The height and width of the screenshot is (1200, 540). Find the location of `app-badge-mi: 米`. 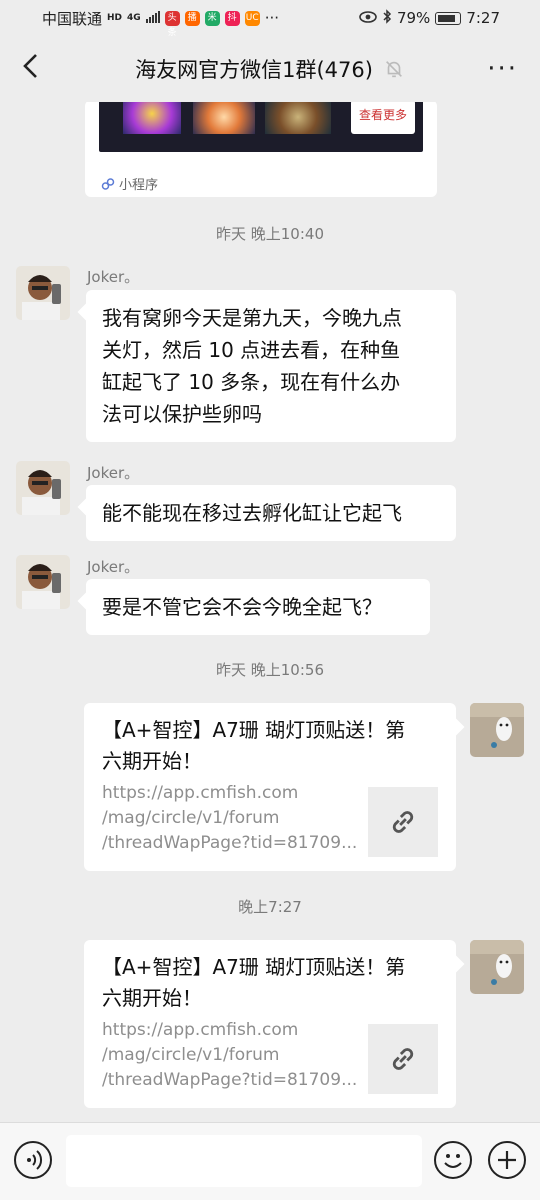

app-badge-mi: 米 is located at coordinates (212, 18).